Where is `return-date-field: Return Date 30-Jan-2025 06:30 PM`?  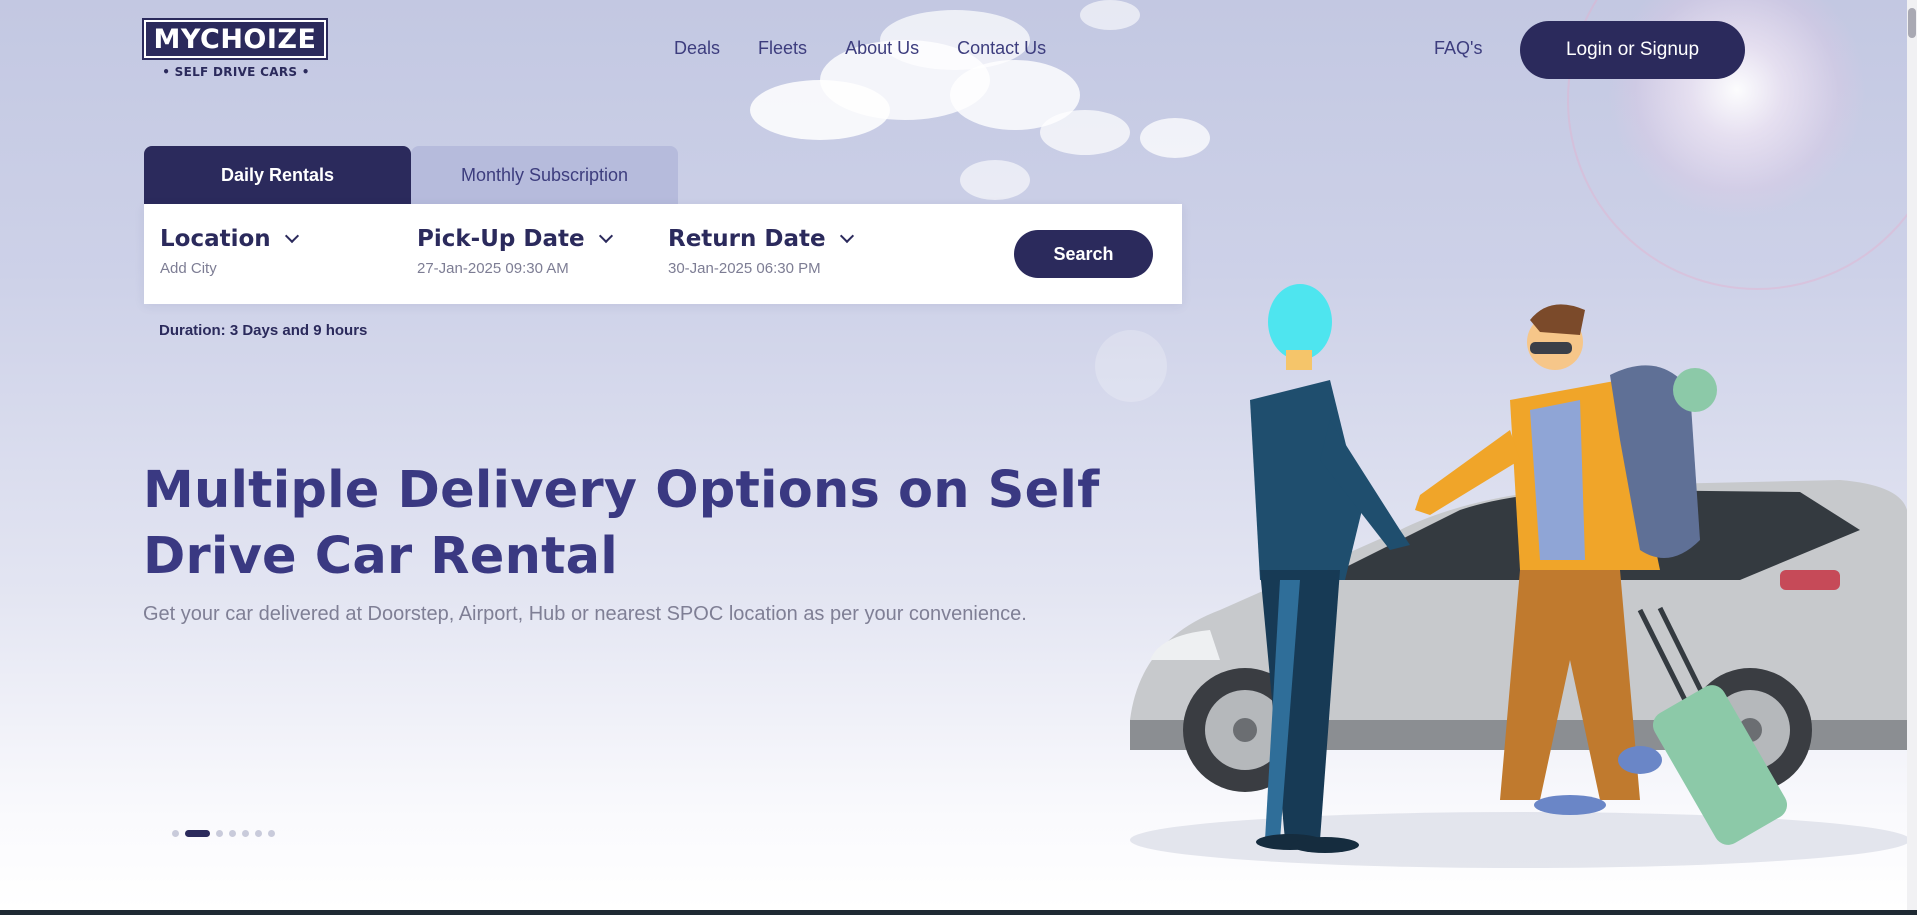 return-date-field: Return Date 30-Jan-2025 06:30 PM is located at coordinates (761, 251).